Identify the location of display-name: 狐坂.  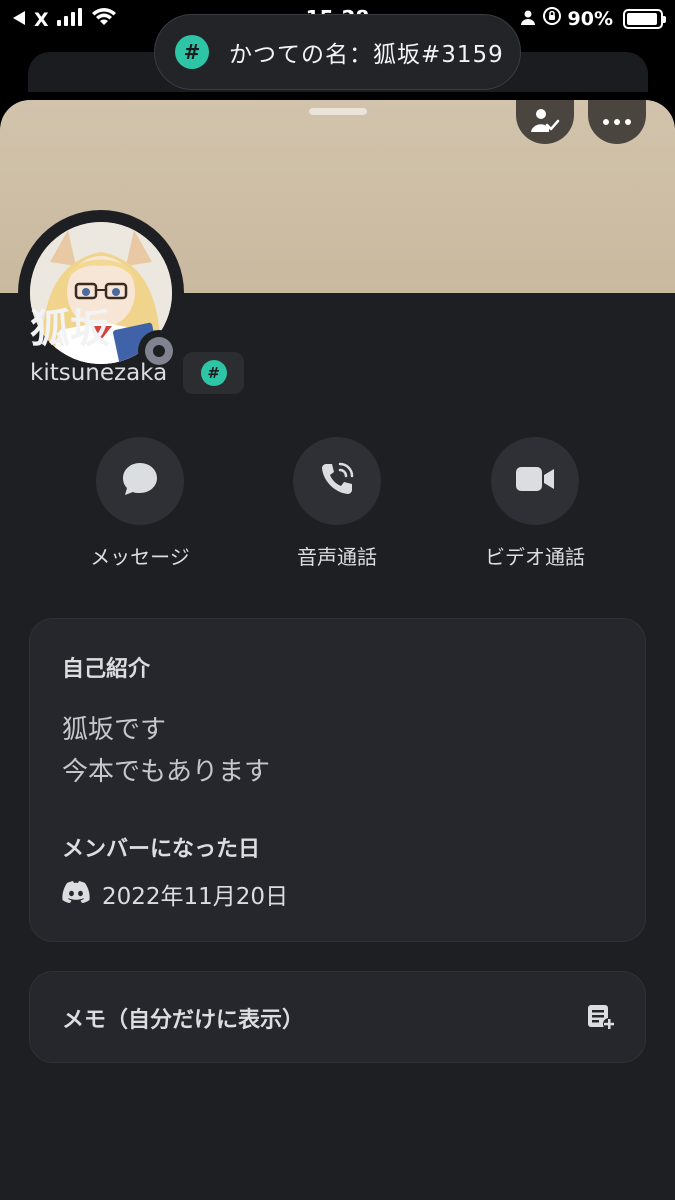
(70, 329).